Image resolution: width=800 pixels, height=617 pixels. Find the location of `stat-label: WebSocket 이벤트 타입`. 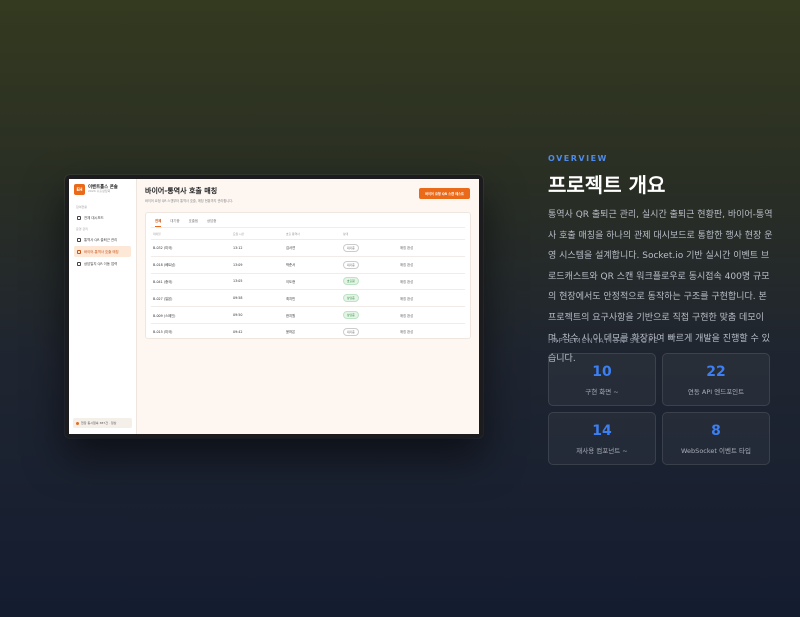

stat-label: WebSocket 이벤트 타입 is located at coordinates (716, 450).